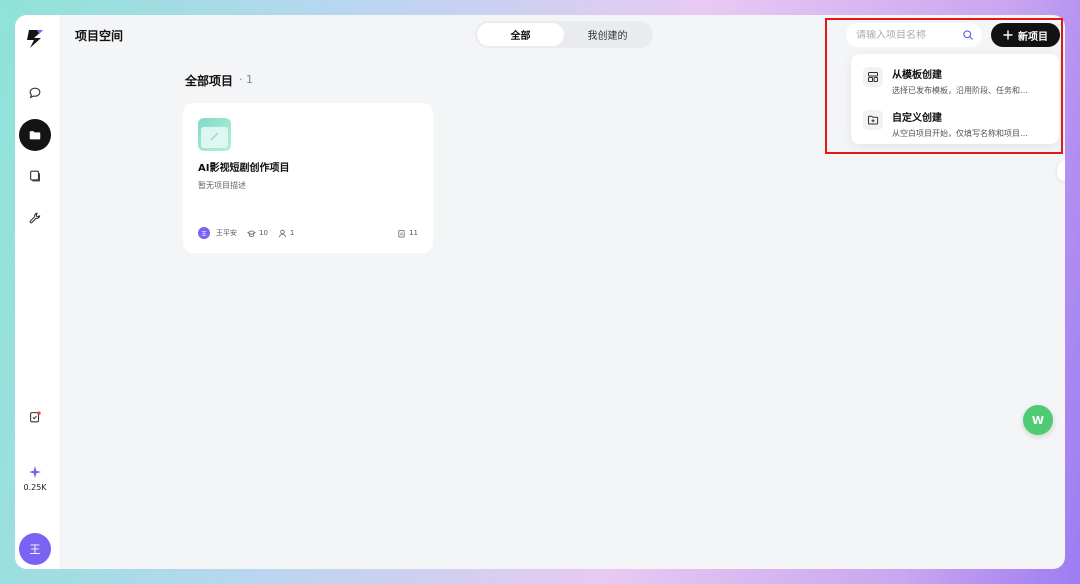  What do you see at coordinates (1033, 37) in the screenshot?
I see `new-project-label: 新项目` at bounding box center [1033, 37].